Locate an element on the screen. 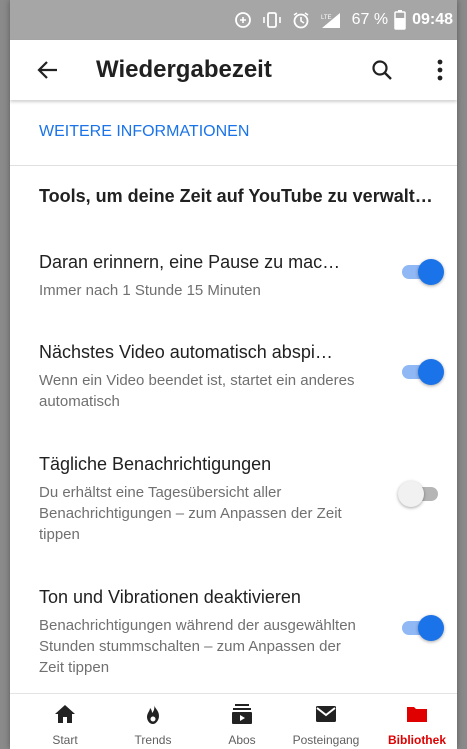  folder-icon is located at coordinates (417, 714).